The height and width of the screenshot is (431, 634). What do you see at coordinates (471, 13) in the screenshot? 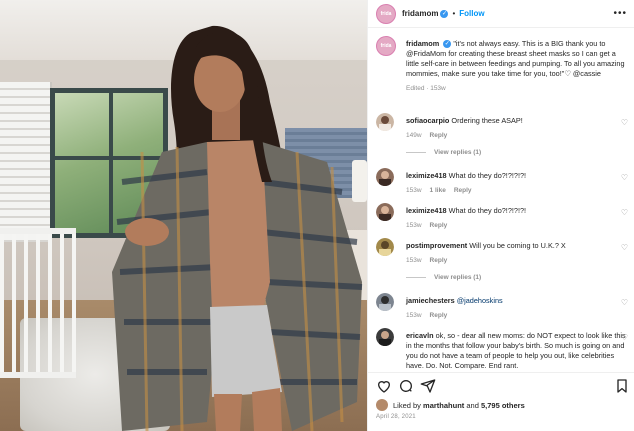
I see `follow-button: Follow` at bounding box center [471, 13].